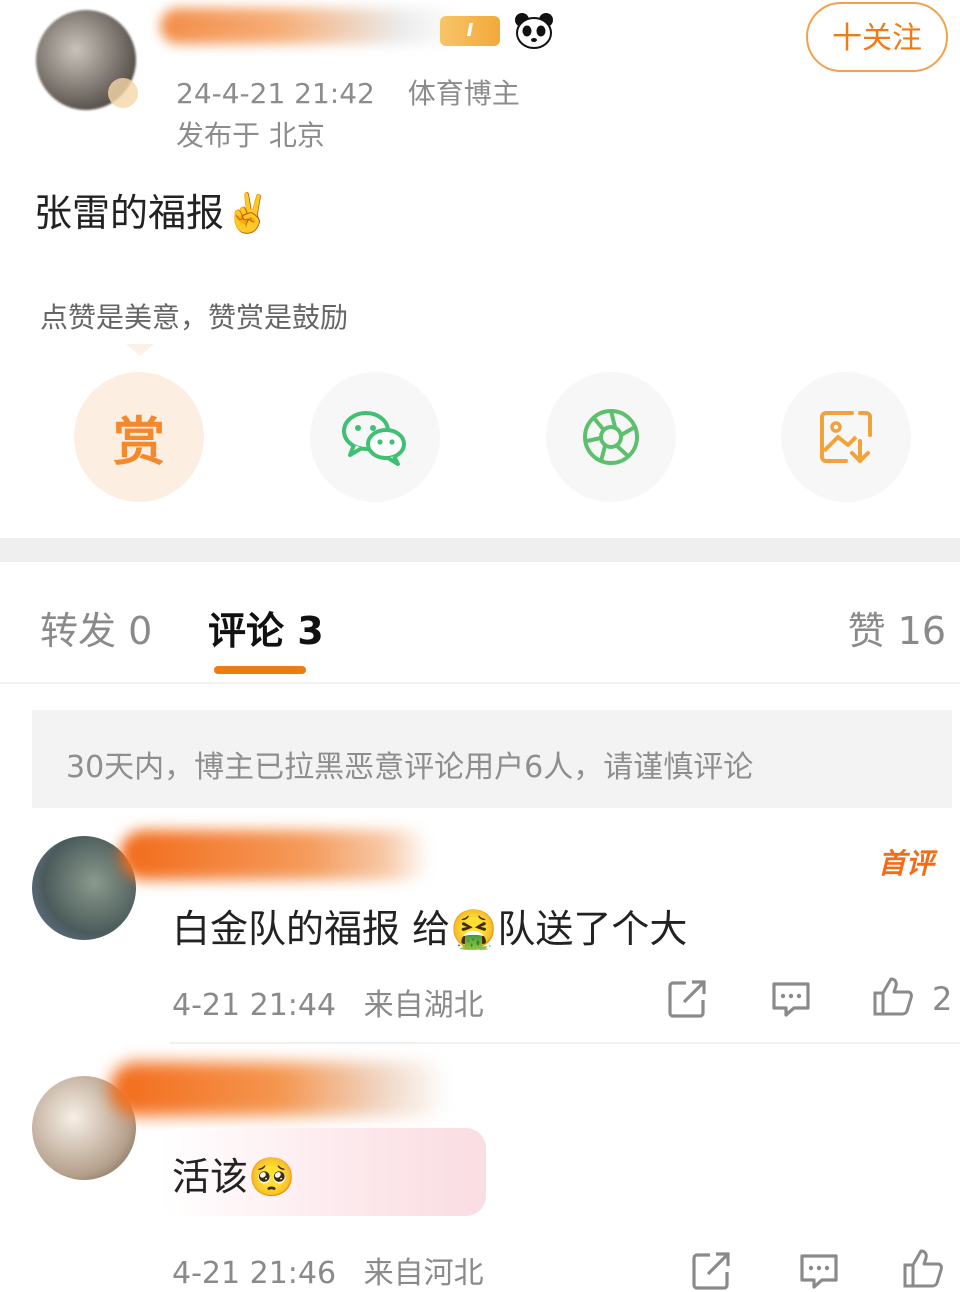 The height and width of the screenshot is (1292, 960). I want to click on post-text: 张雷的福报✌️, so click(152, 209).